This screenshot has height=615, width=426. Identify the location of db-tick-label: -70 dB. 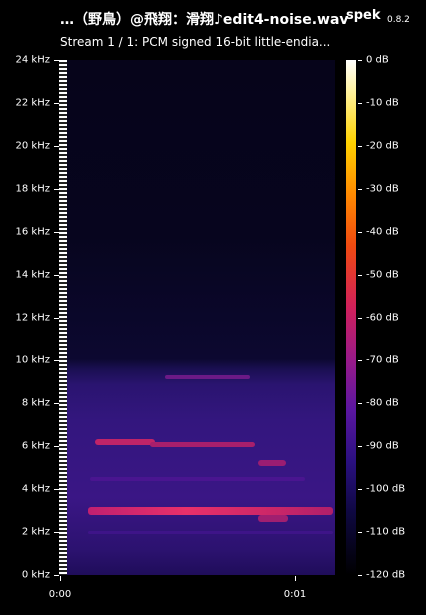
(382, 360).